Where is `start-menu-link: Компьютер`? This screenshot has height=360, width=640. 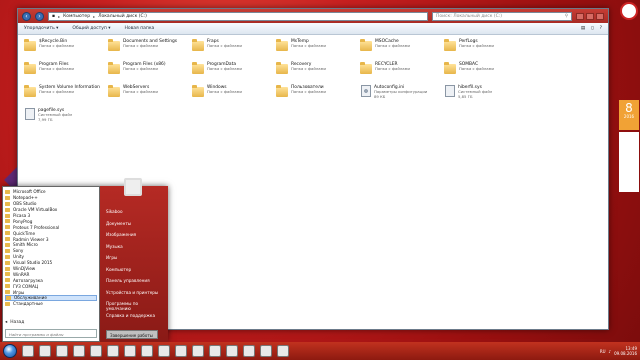 start-menu-link: Компьютер is located at coordinates (134, 270).